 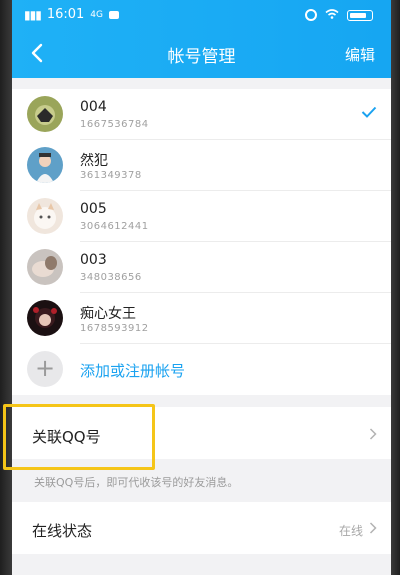 What do you see at coordinates (201, 318) in the screenshot?
I see `account-item: 痴心女王 1678593912` at bounding box center [201, 318].